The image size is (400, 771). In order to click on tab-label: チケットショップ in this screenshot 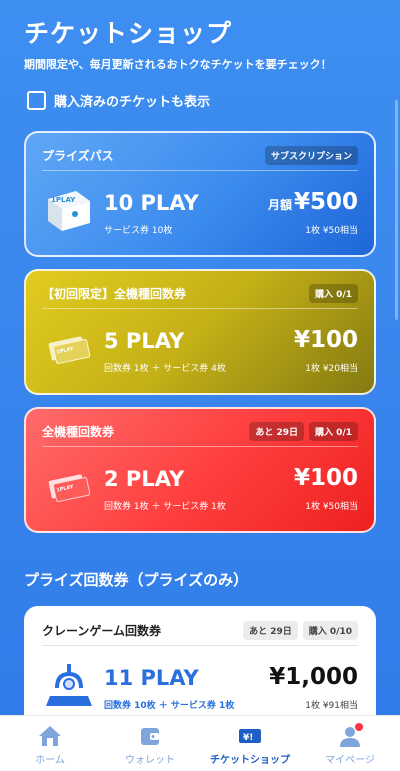, I will do `click(250, 760)`.